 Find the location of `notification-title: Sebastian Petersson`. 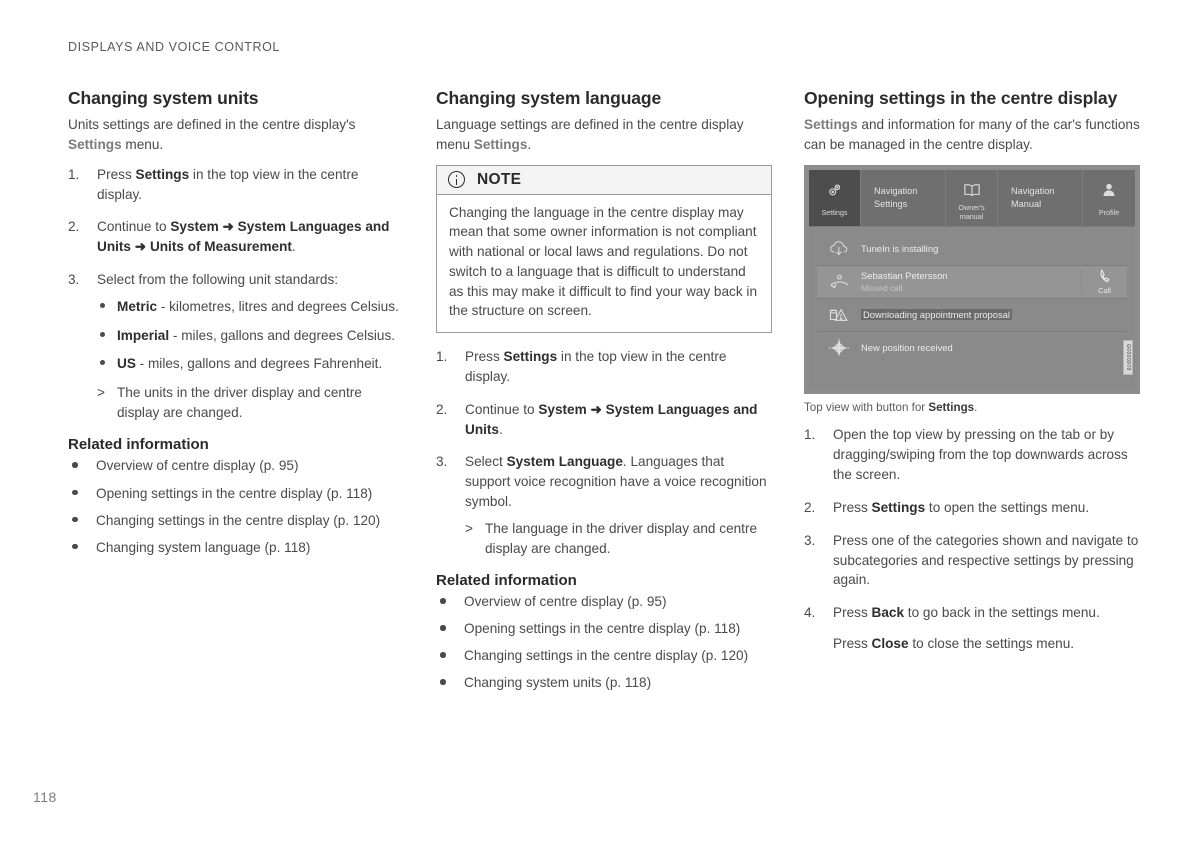

notification-title: Sebastian Petersson is located at coordinates (904, 275).